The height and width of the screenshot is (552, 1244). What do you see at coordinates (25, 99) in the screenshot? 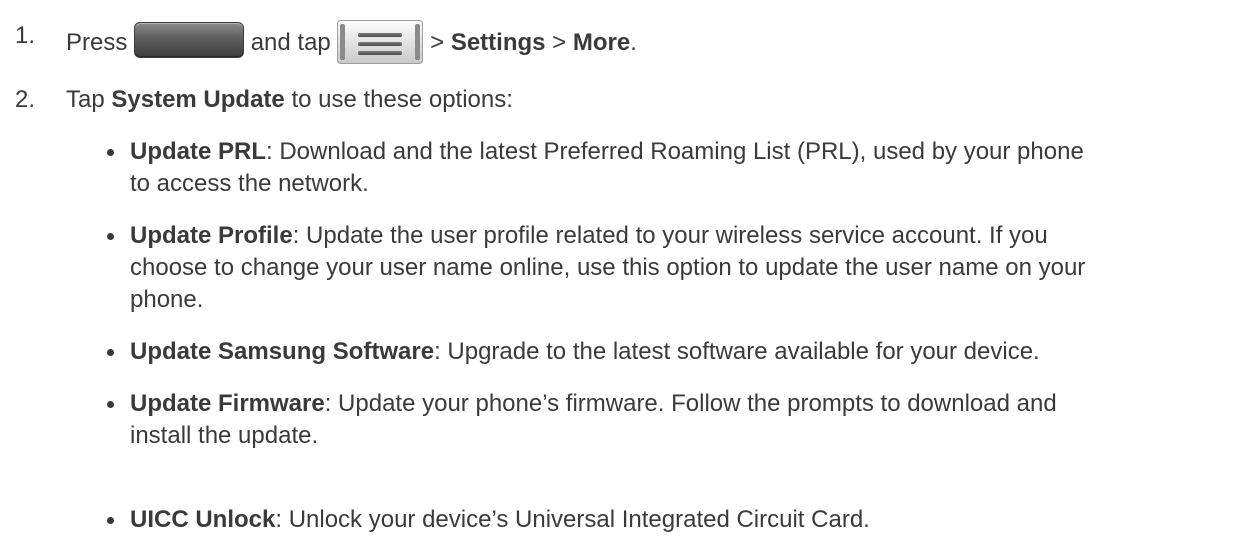
I see `step-number: 2.` at bounding box center [25, 99].